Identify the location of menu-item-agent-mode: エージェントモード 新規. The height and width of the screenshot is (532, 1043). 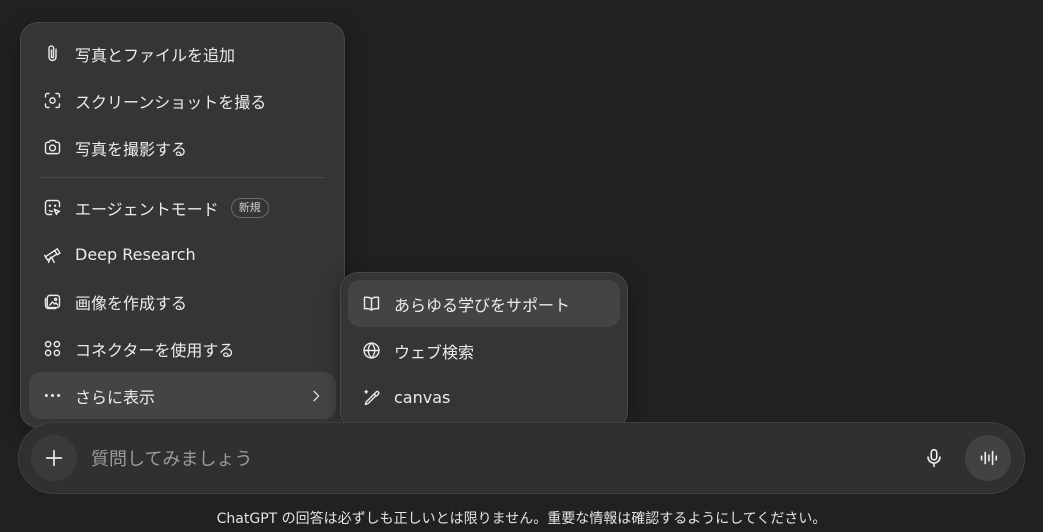
(182, 207).